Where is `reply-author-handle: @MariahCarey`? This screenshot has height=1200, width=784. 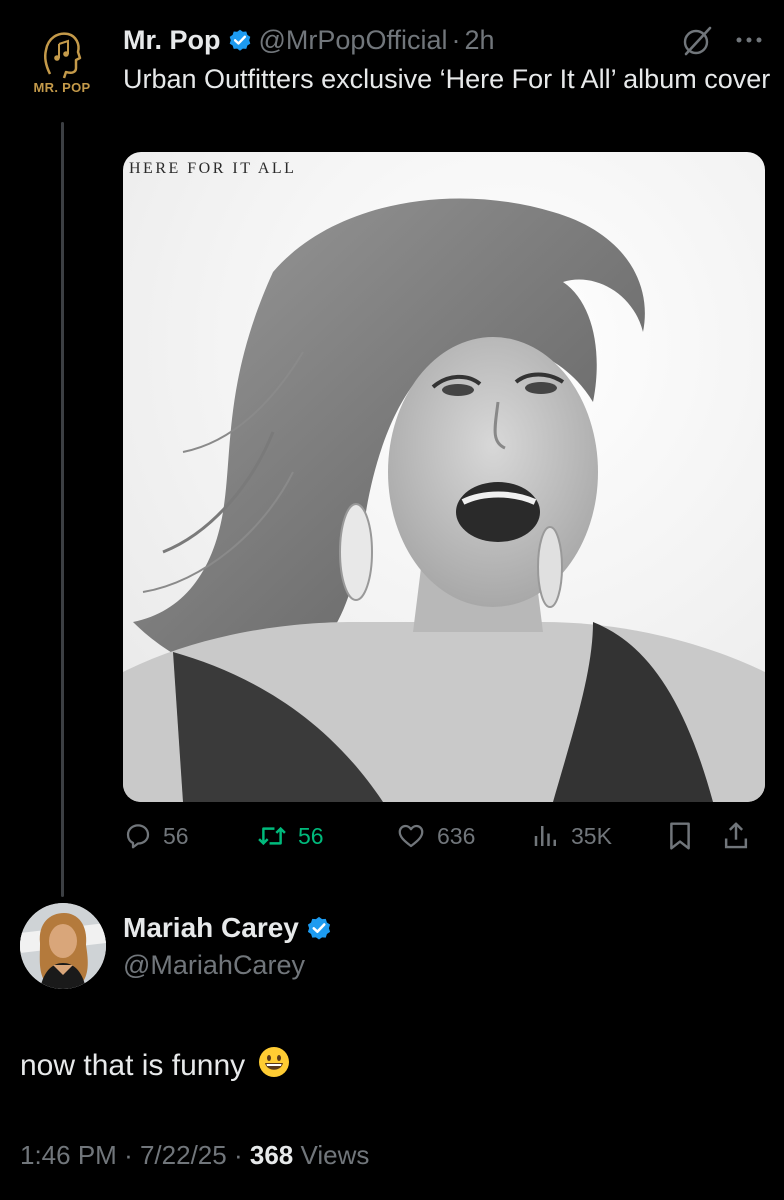
reply-author-handle: @MariahCarey is located at coordinates (214, 965).